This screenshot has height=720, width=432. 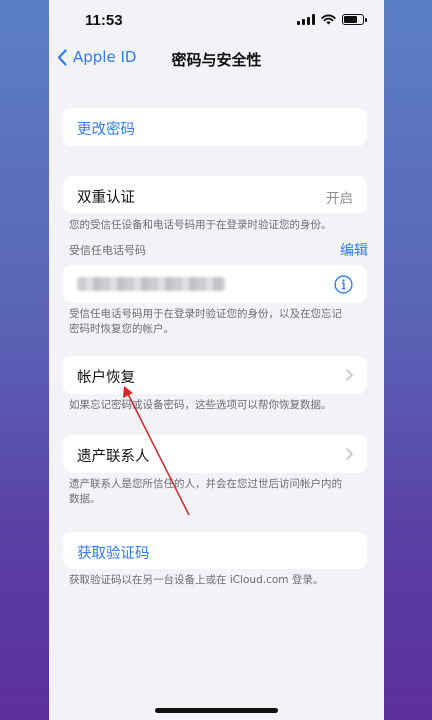 I want to click on change-password-label: 更改密码, so click(x=106, y=130).